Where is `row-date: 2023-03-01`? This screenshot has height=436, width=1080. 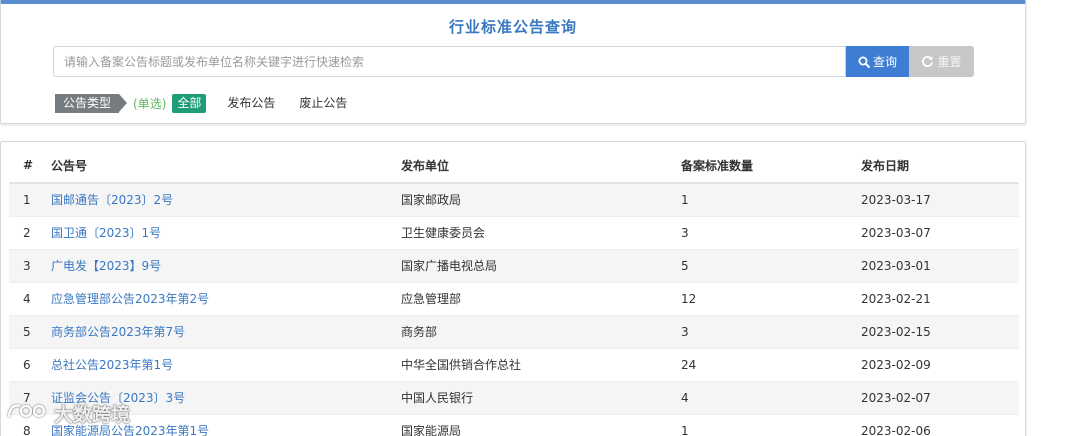 row-date: 2023-03-01 is located at coordinates (936, 266).